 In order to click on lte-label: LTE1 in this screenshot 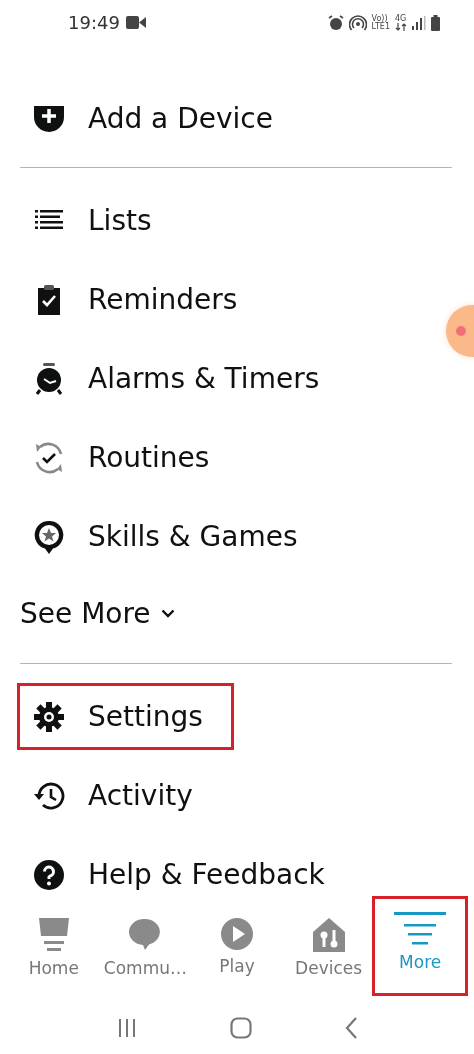, I will do `click(380, 26)`.